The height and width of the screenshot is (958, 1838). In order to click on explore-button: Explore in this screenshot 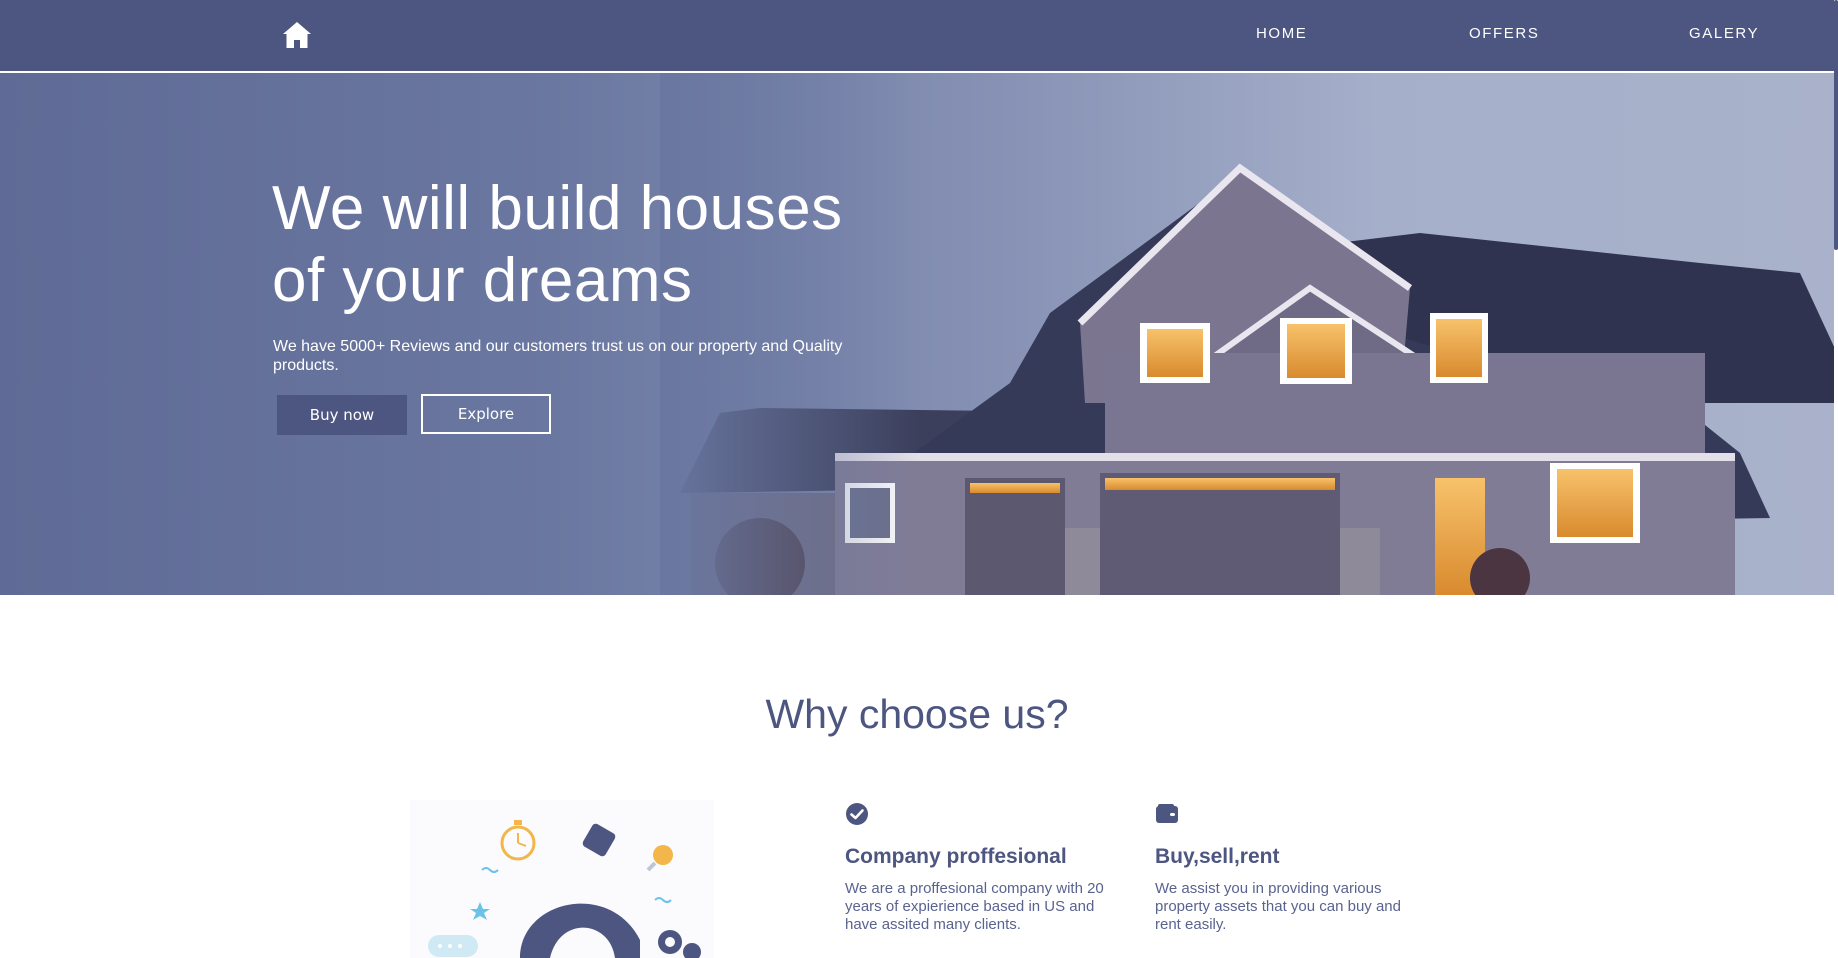, I will do `click(486, 414)`.